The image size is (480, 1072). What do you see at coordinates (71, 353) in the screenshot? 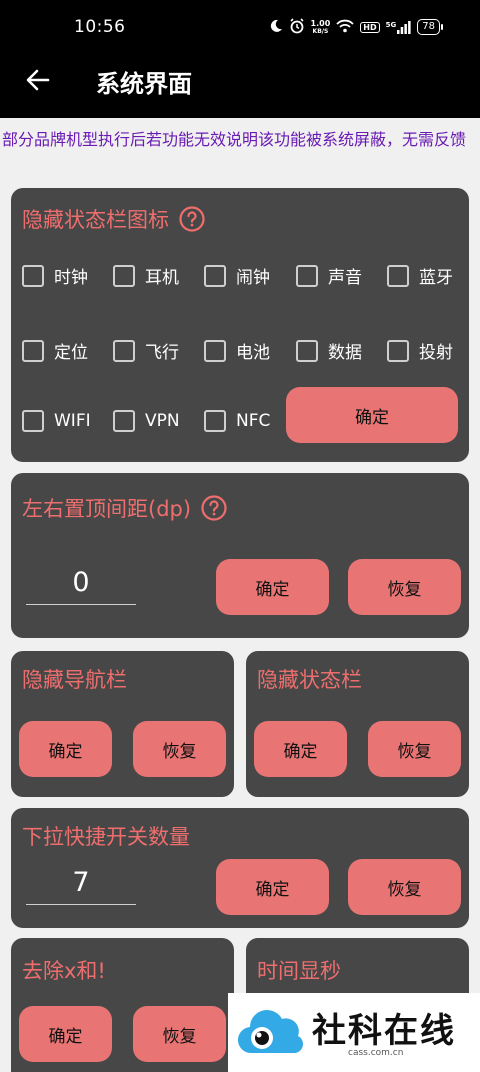
I see `checkbox-label: 定位` at bounding box center [71, 353].